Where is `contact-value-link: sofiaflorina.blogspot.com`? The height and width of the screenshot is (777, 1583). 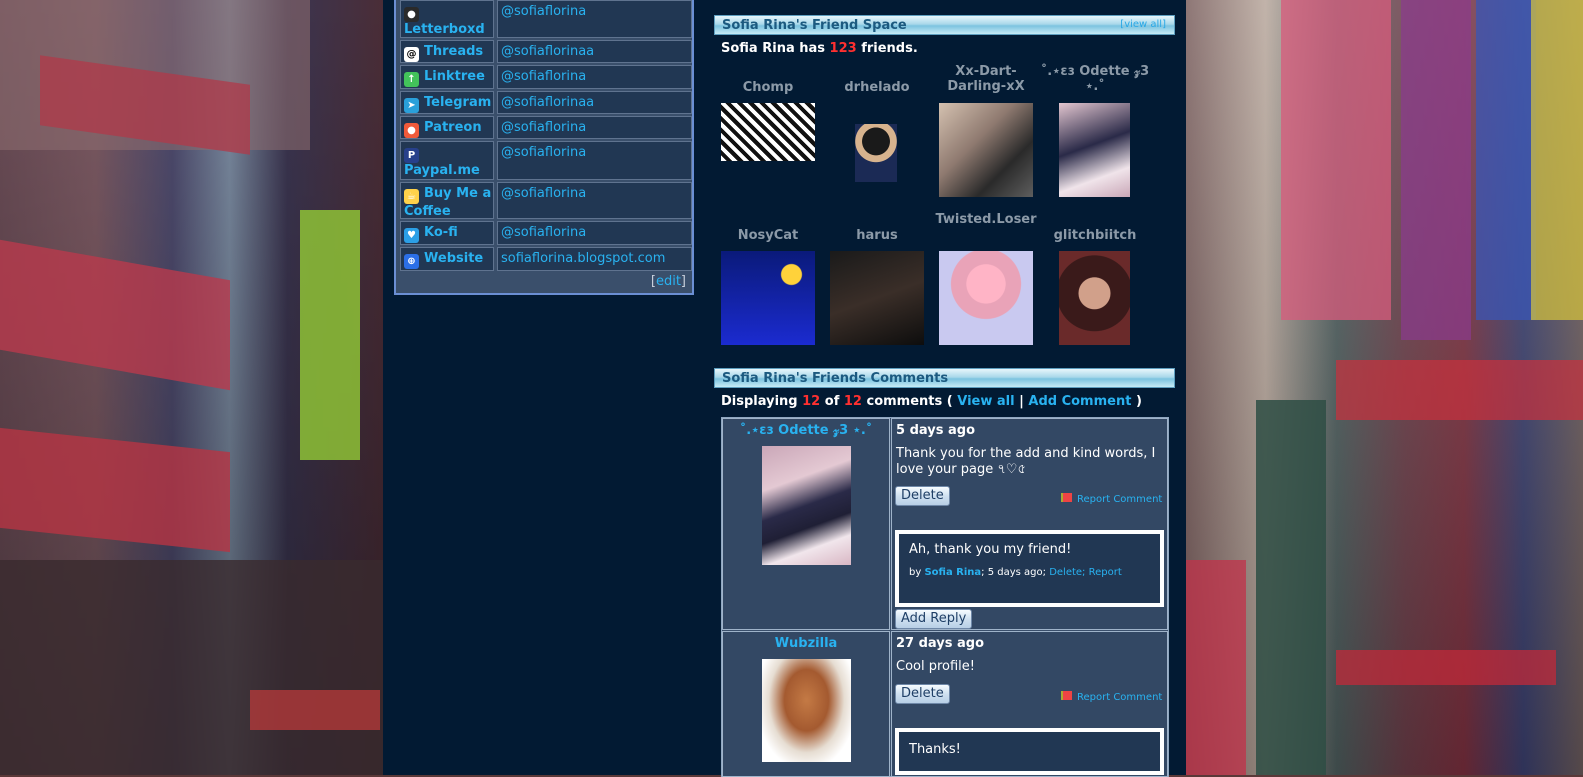
contact-value-link: sofiaflorina.blogspot.com is located at coordinates (594, 257).